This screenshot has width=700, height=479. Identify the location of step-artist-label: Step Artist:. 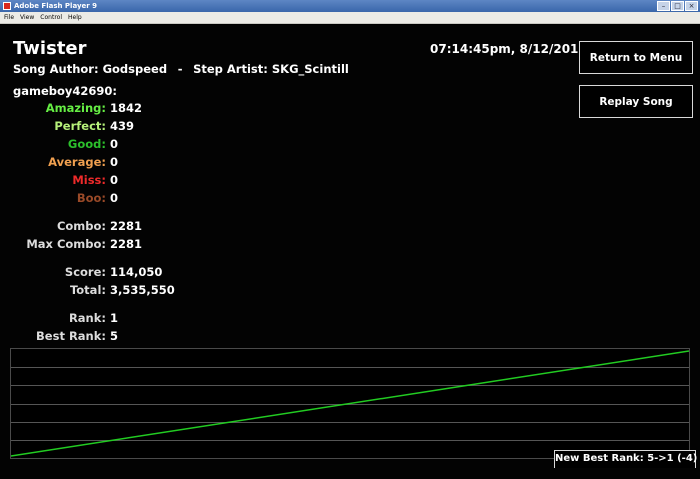
(230, 69).